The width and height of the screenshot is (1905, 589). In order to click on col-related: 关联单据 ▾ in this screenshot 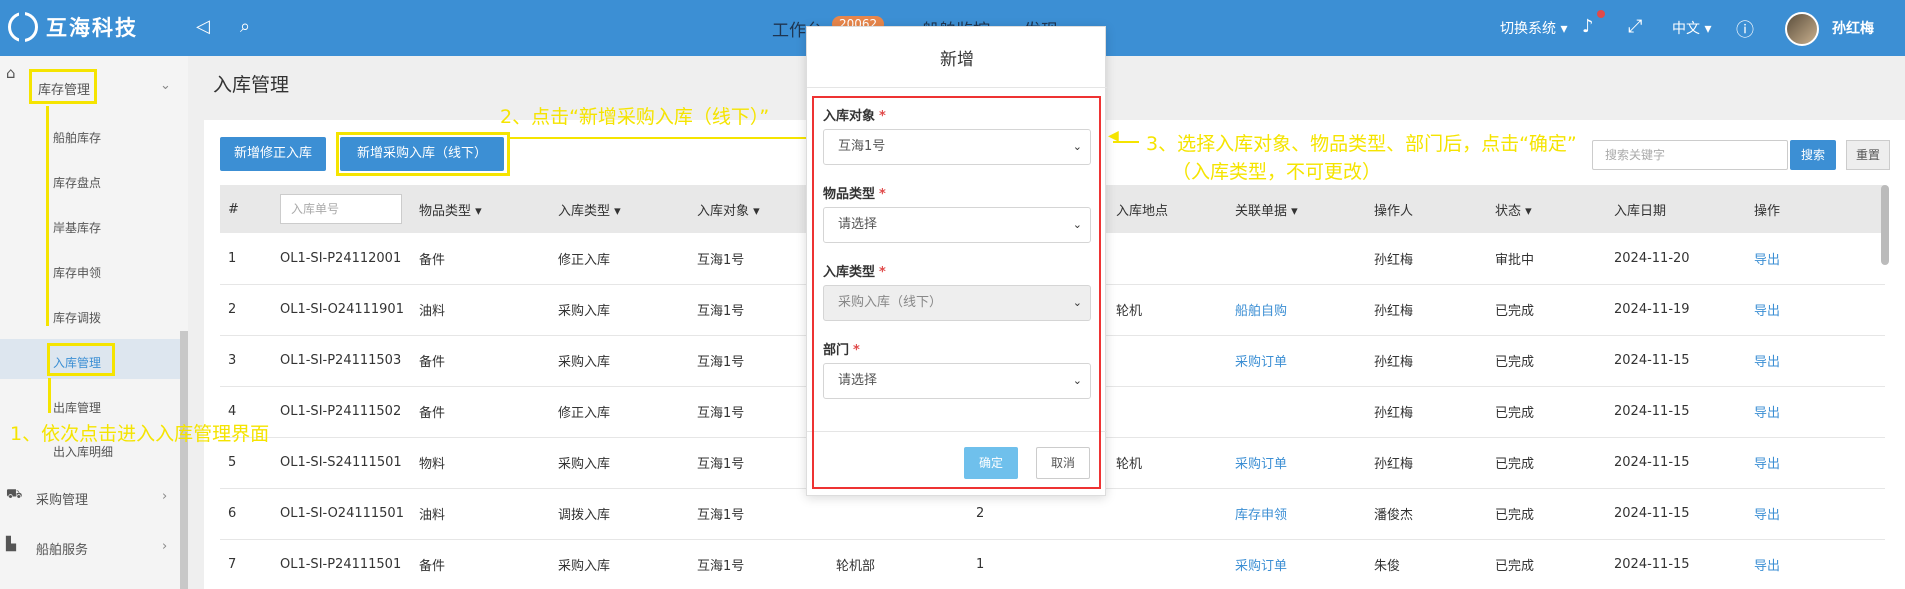, I will do `click(1296, 209)`.